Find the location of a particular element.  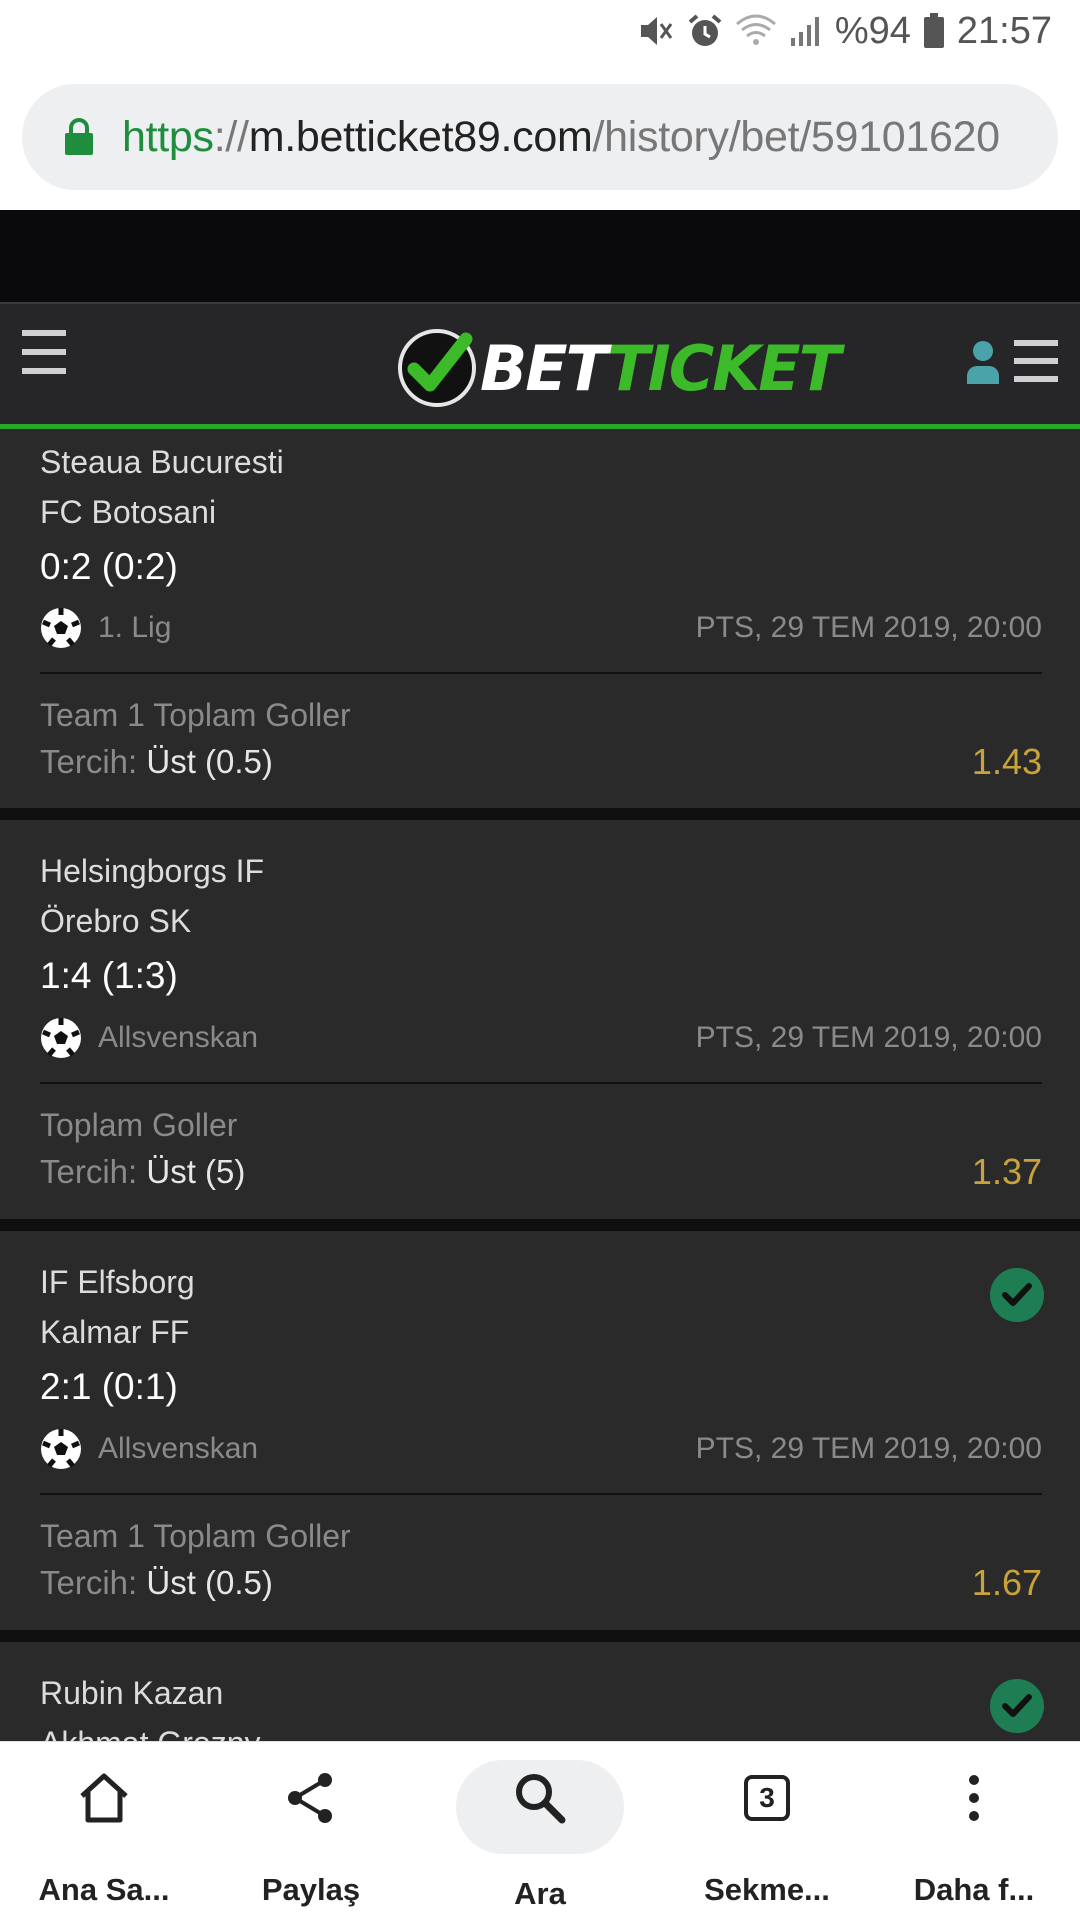

match-score: 2:1 (0:1) is located at coordinates (109, 1386).